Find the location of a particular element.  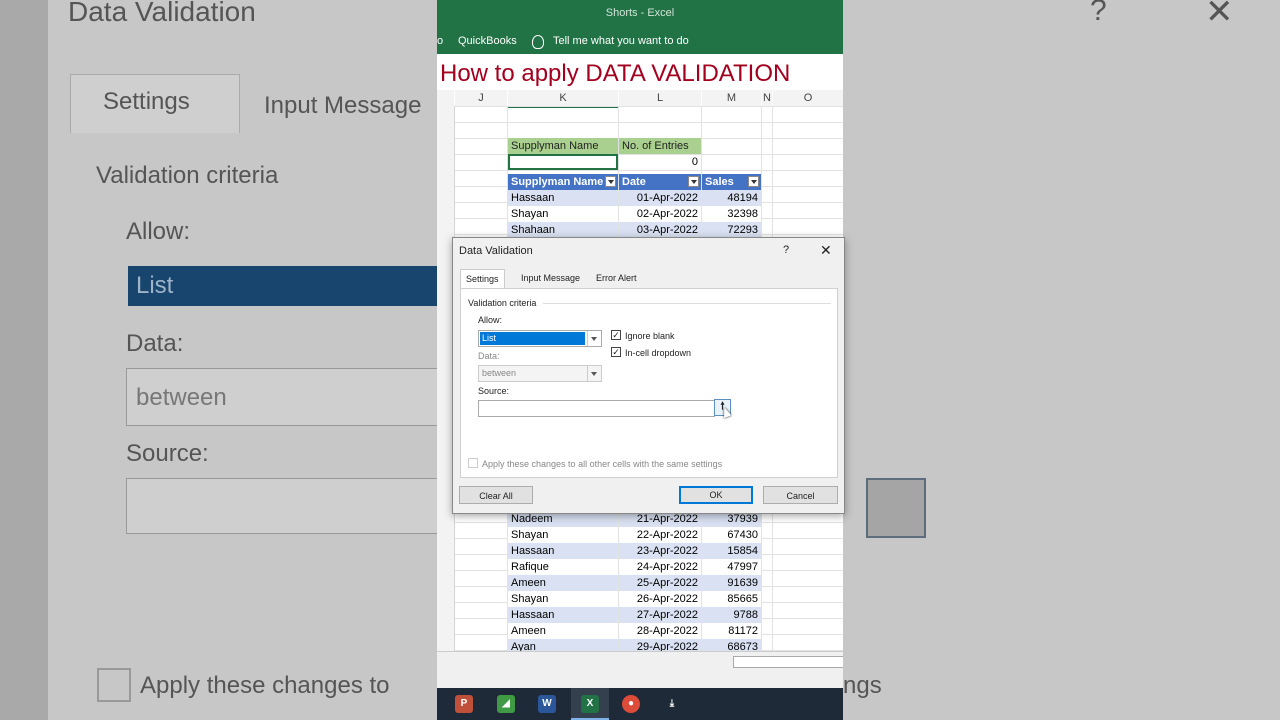

pixpi-icon: P is located at coordinates (464, 704).